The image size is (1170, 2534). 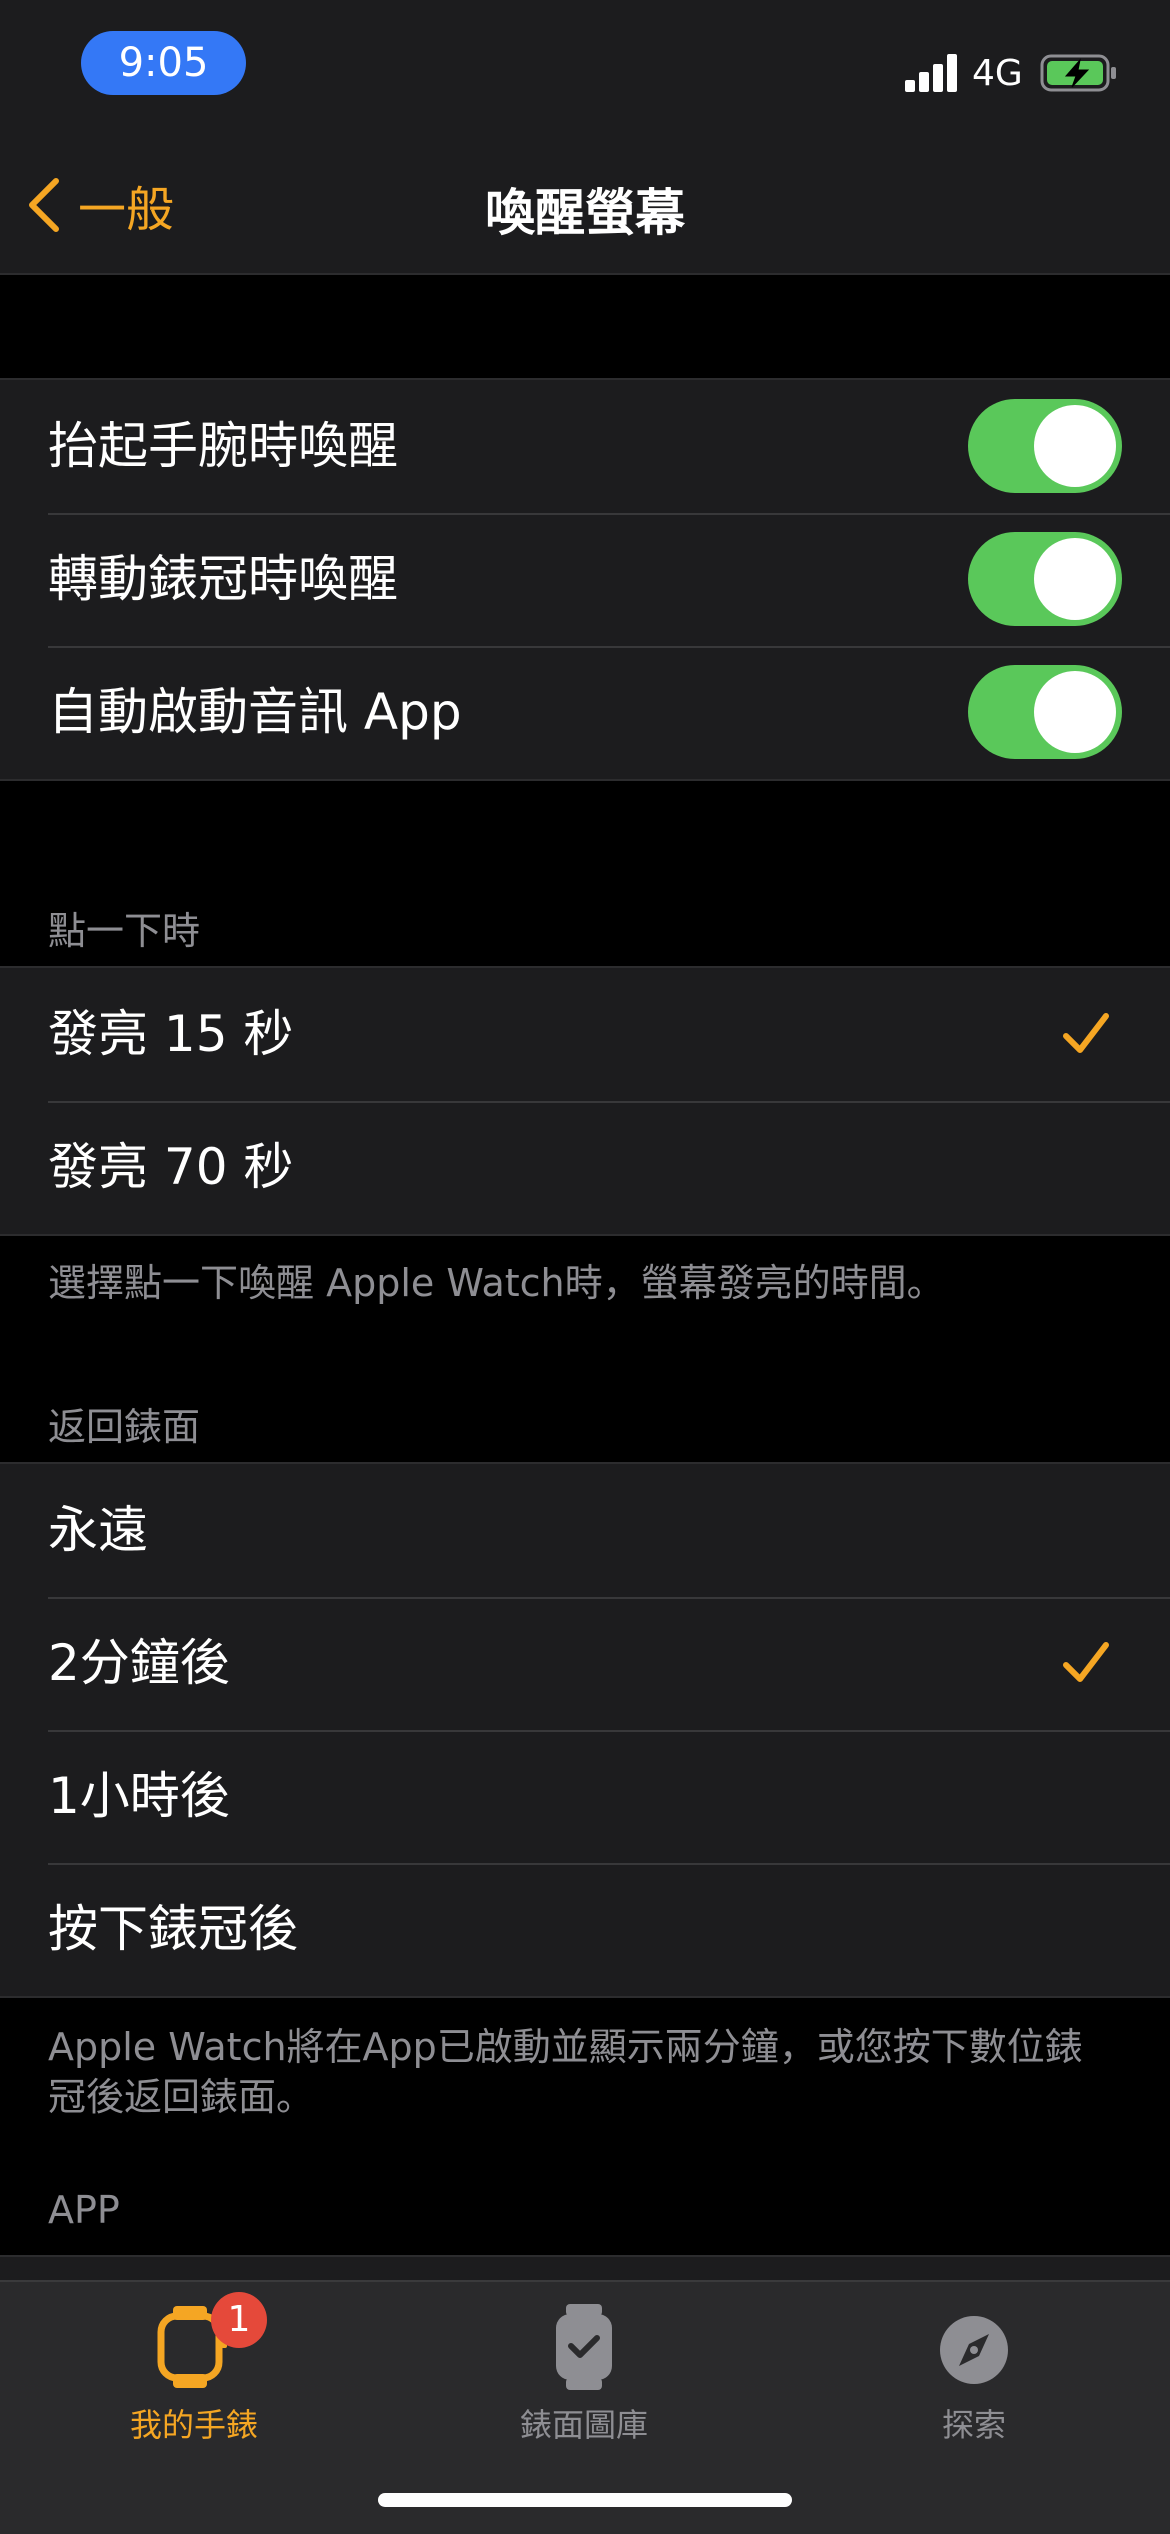 What do you see at coordinates (585, 213) in the screenshot?
I see `page-title: 喚醒螢幕` at bounding box center [585, 213].